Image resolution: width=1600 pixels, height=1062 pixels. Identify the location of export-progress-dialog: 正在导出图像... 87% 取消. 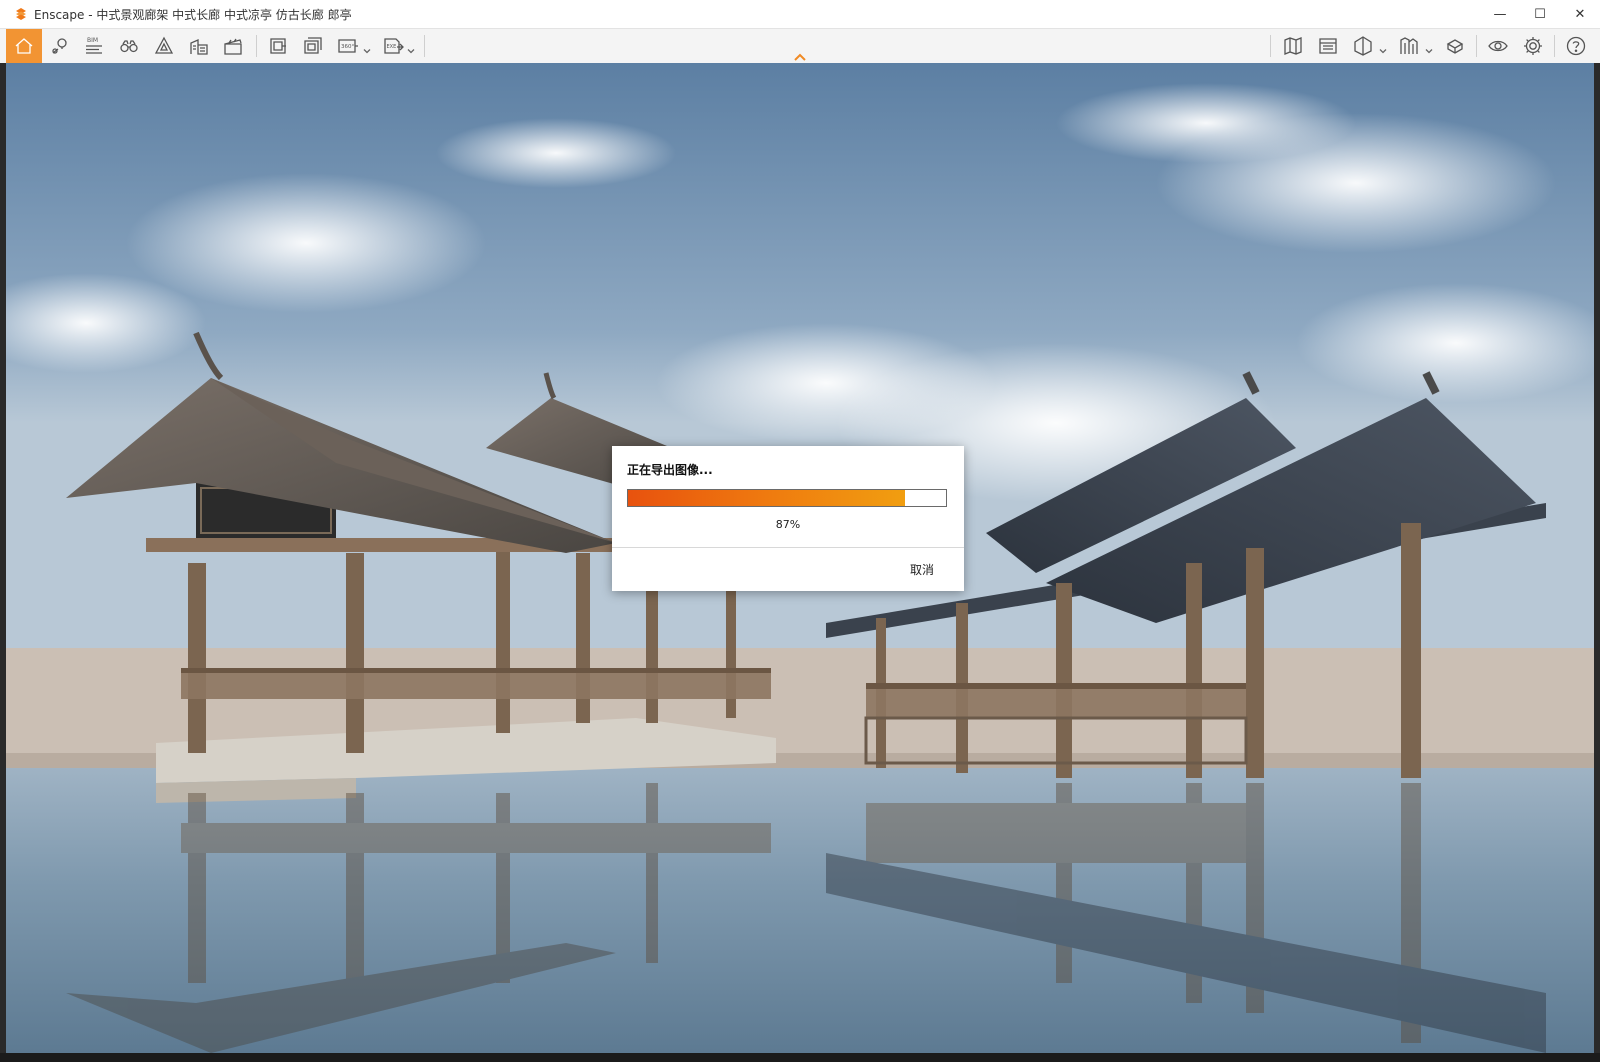
(788, 518).